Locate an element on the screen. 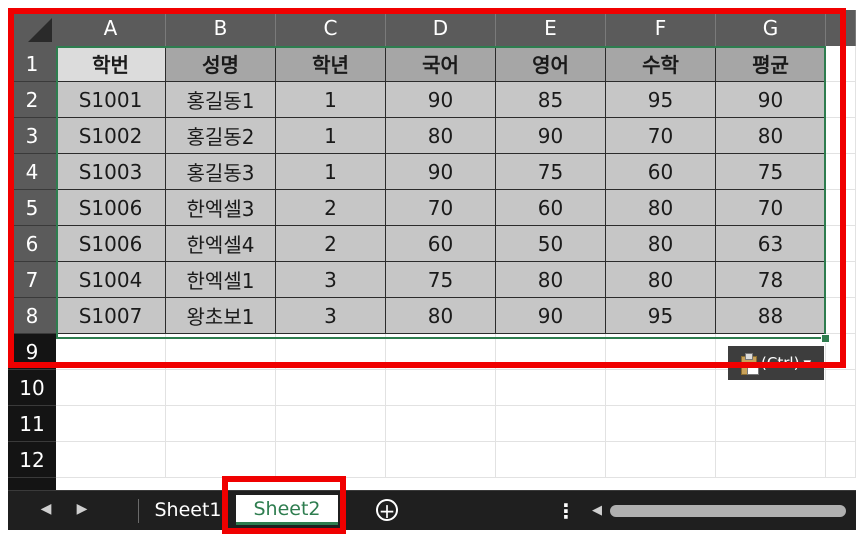  table-header-cell: 학년 is located at coordinates (331, 64).